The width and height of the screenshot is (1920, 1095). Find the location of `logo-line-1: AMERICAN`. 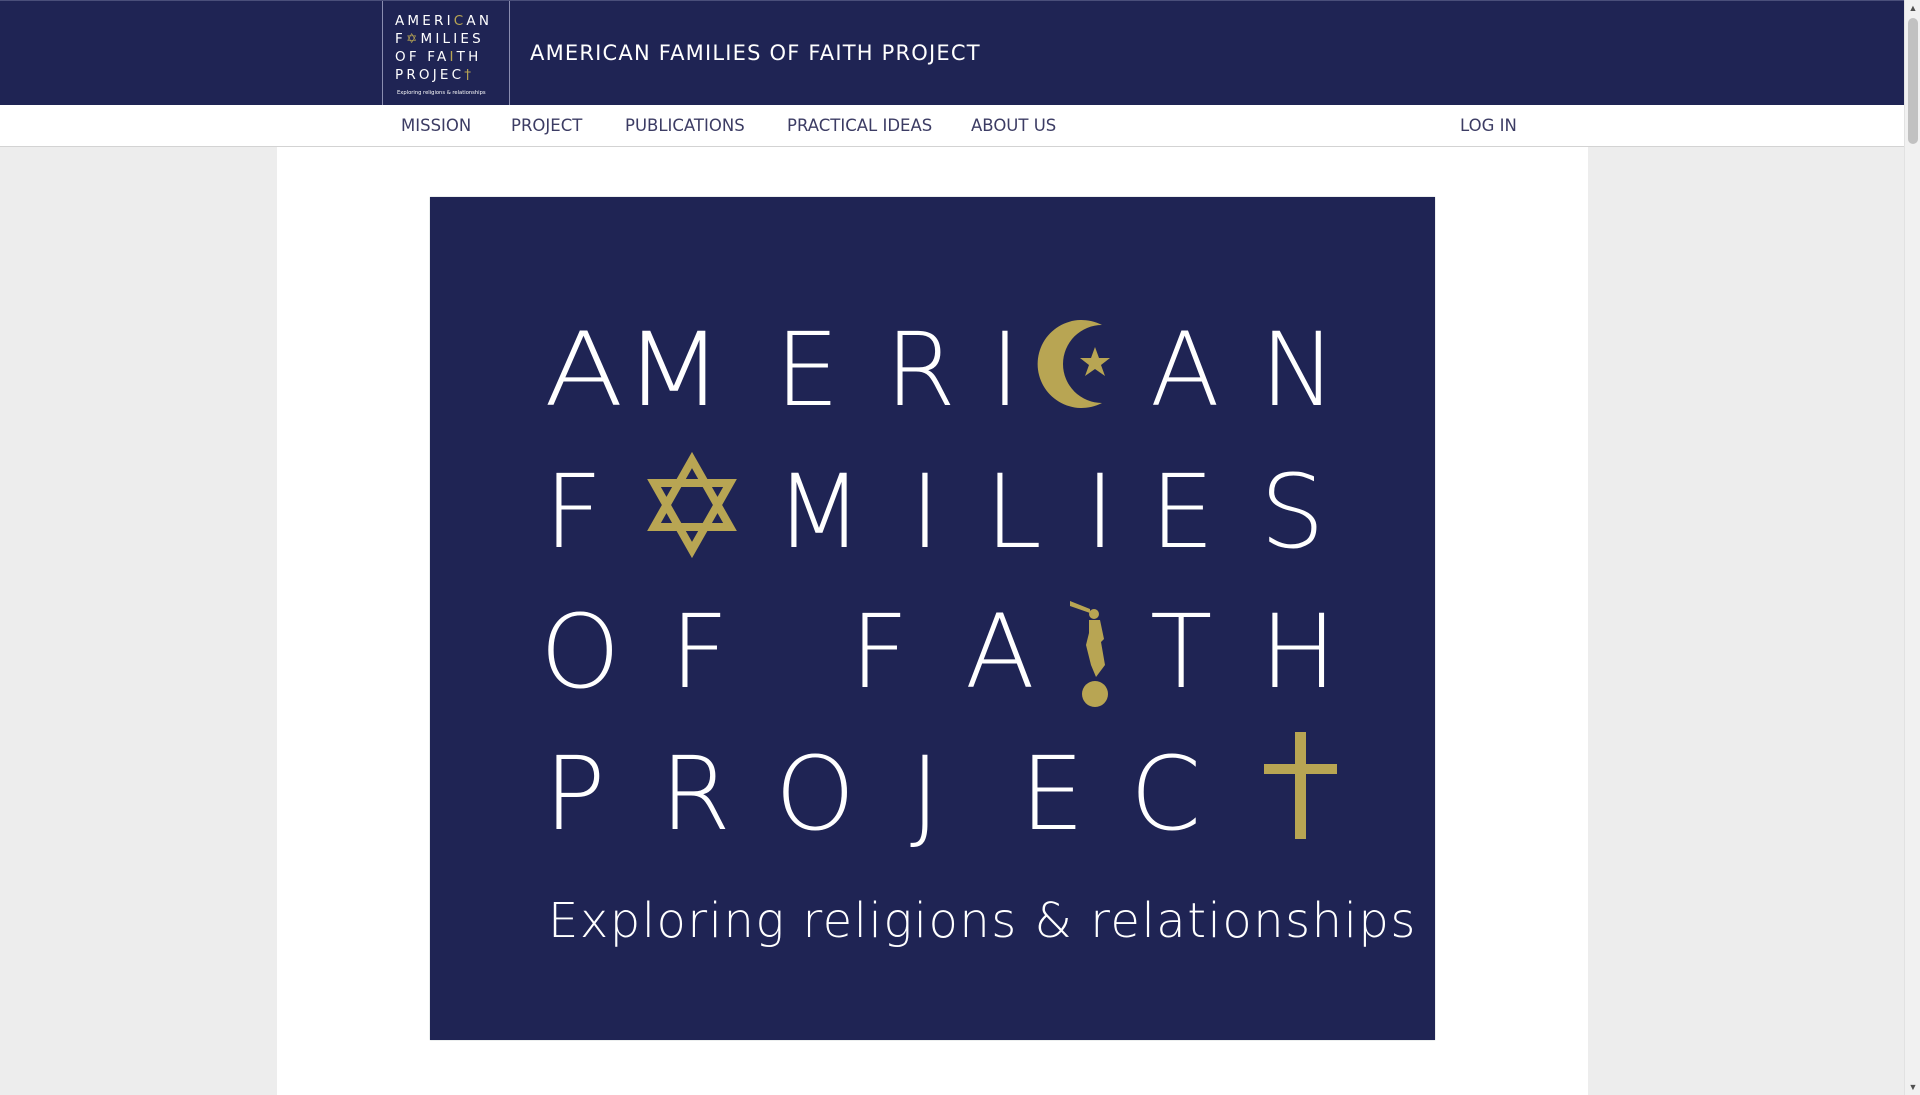

logo-line-1: AMERICAN is located at coordinates (443, 21).